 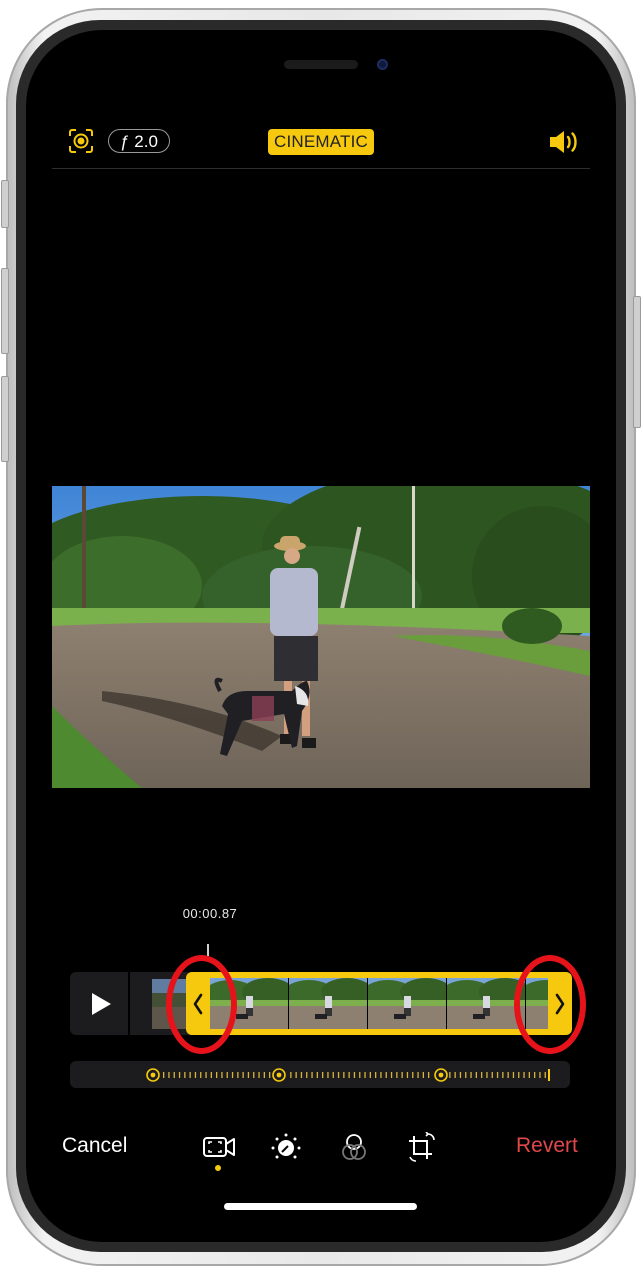 I want to click on top-bar-divider, so click(x=321, y=168).